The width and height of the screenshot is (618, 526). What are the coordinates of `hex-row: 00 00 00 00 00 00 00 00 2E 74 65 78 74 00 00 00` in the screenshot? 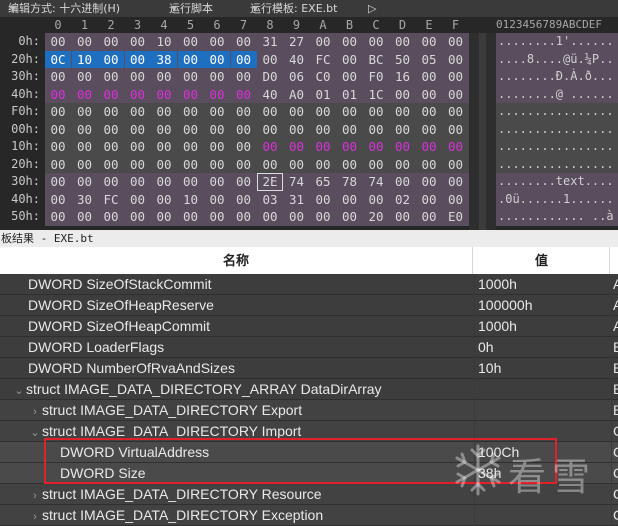 It's located at (257, 182).